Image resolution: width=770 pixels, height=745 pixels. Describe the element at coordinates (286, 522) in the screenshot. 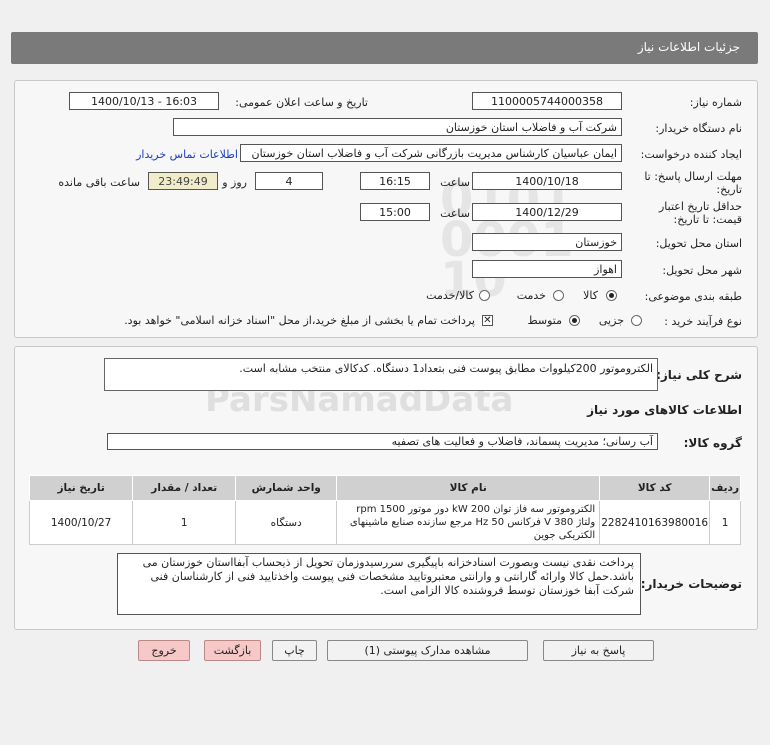

I see `row-unit: دستگاه` at that location.